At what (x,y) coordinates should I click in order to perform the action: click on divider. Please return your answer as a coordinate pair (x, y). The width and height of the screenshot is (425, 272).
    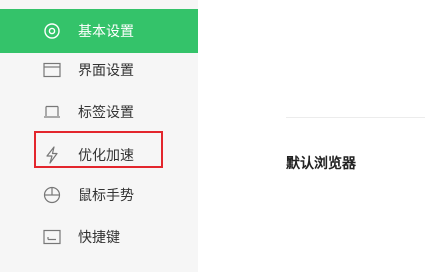
    Looking at the image, I should click on (355, 117).